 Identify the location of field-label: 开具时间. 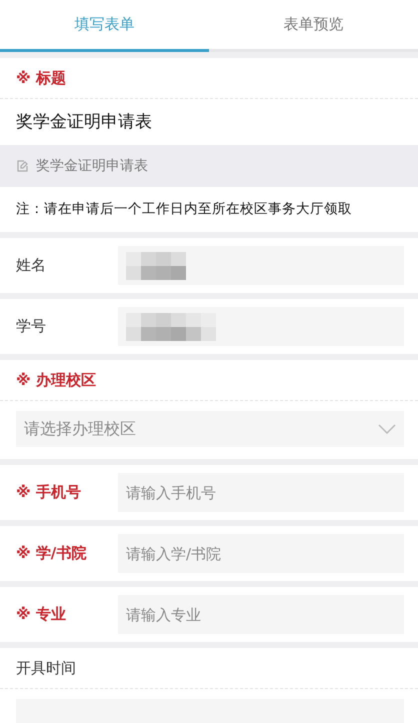
(46, 668).